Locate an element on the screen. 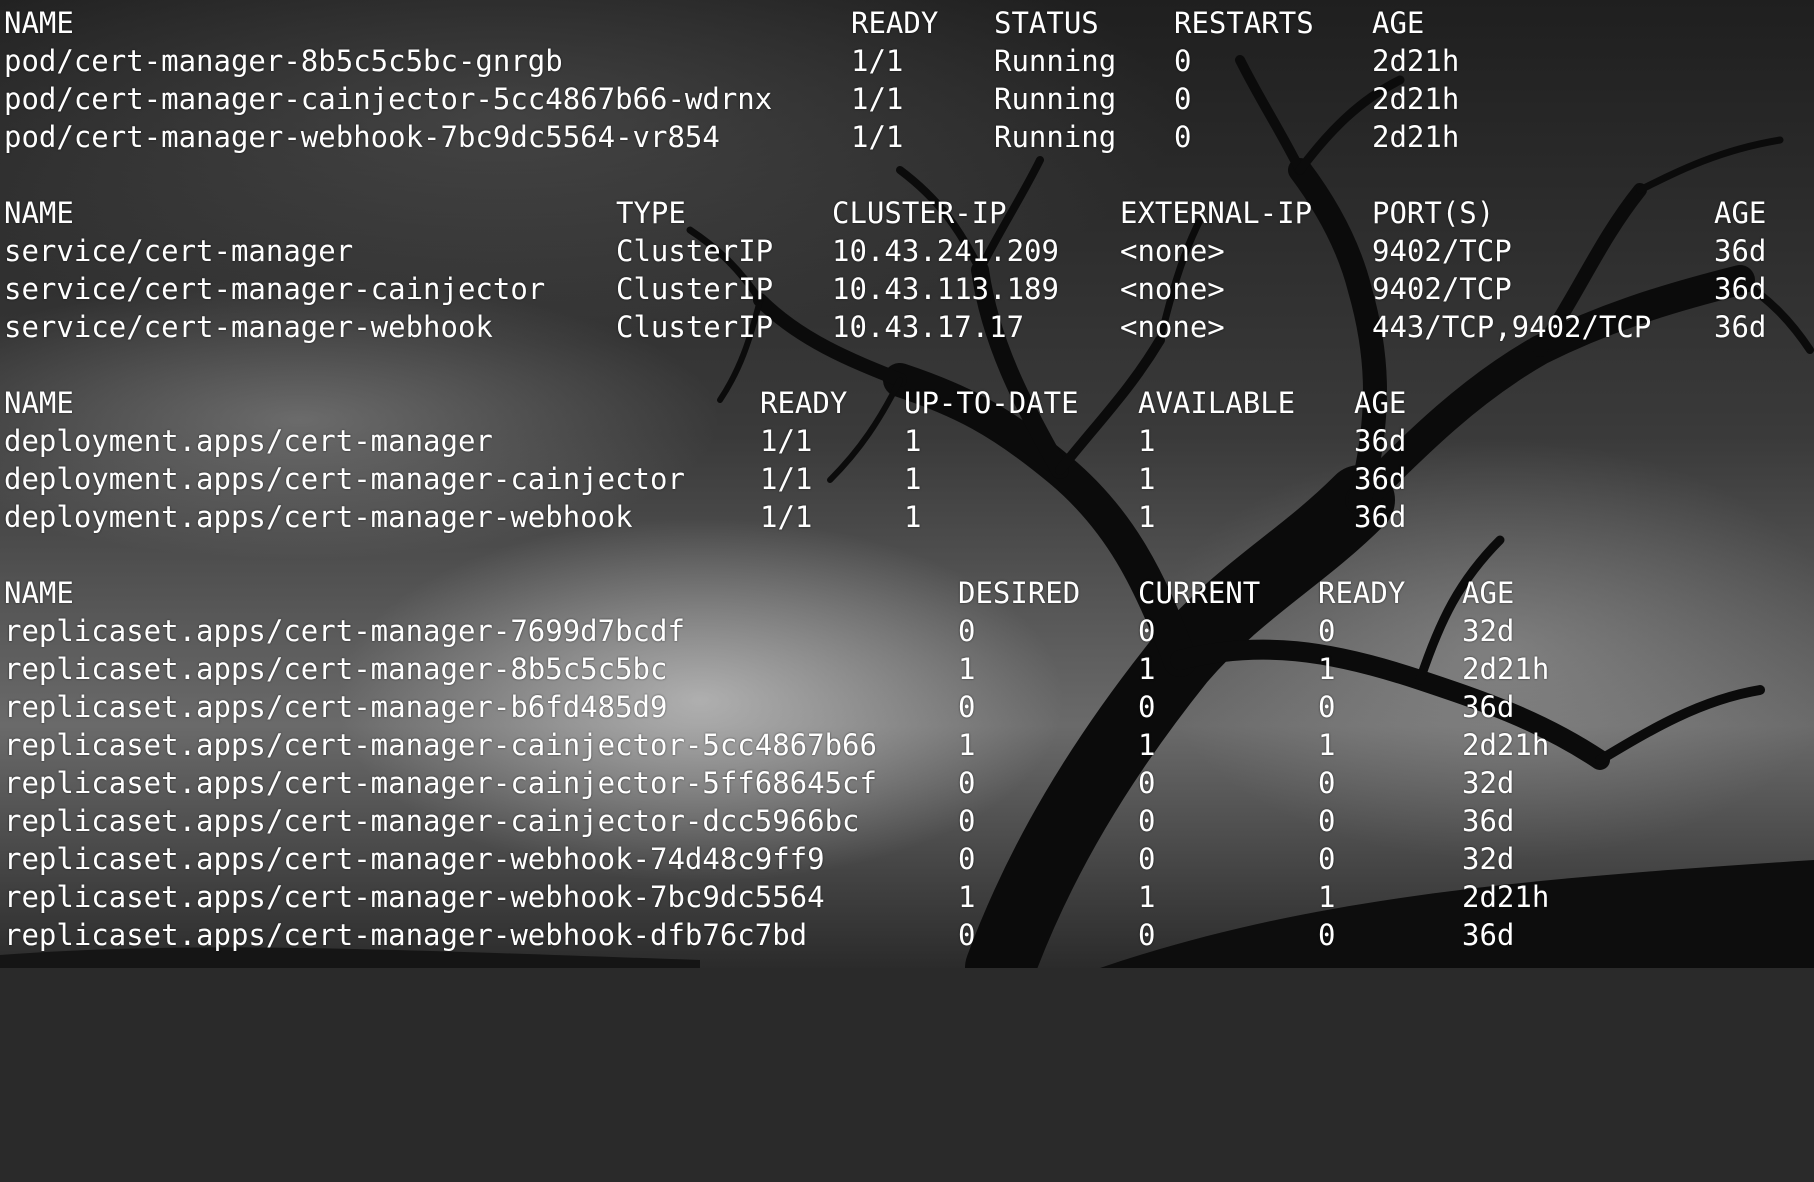 This screenshot has width=1814, height=1182. service-ports: 9402/TCP is located at coordinates (1442, 289).